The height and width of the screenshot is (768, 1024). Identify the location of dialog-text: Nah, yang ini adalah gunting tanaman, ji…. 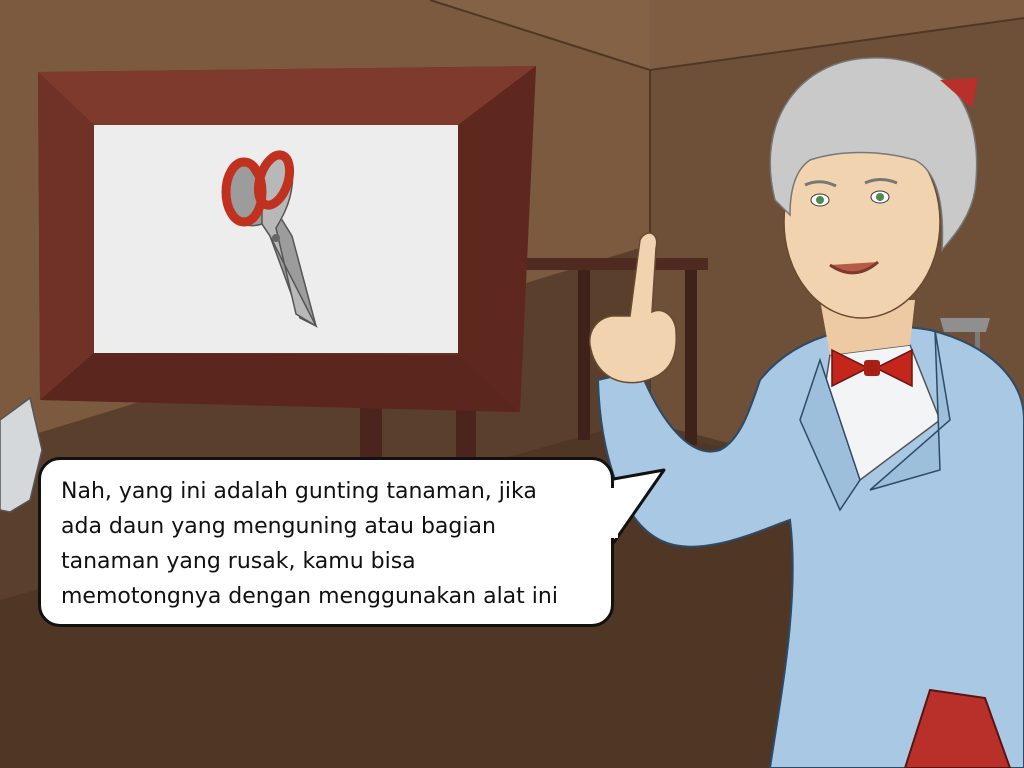
(309, 544).